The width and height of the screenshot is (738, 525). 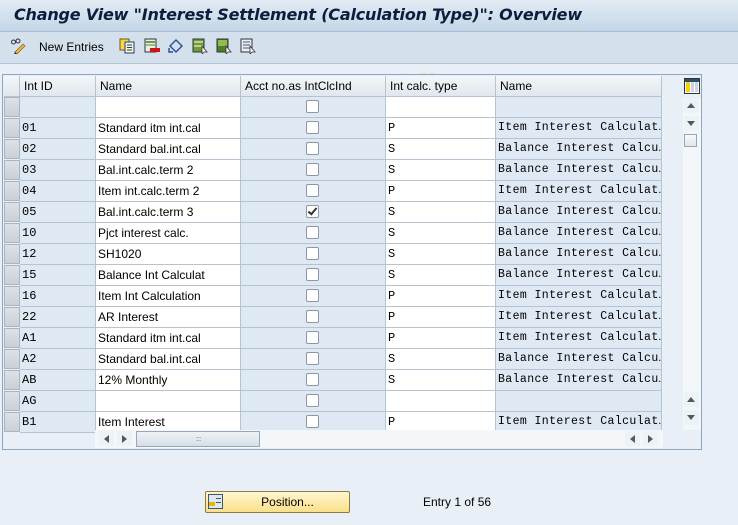 What do you see at coordinates (58, 317) in the screenshot?
I see `cell-int-id: 22` at bounding box center [58, 317].